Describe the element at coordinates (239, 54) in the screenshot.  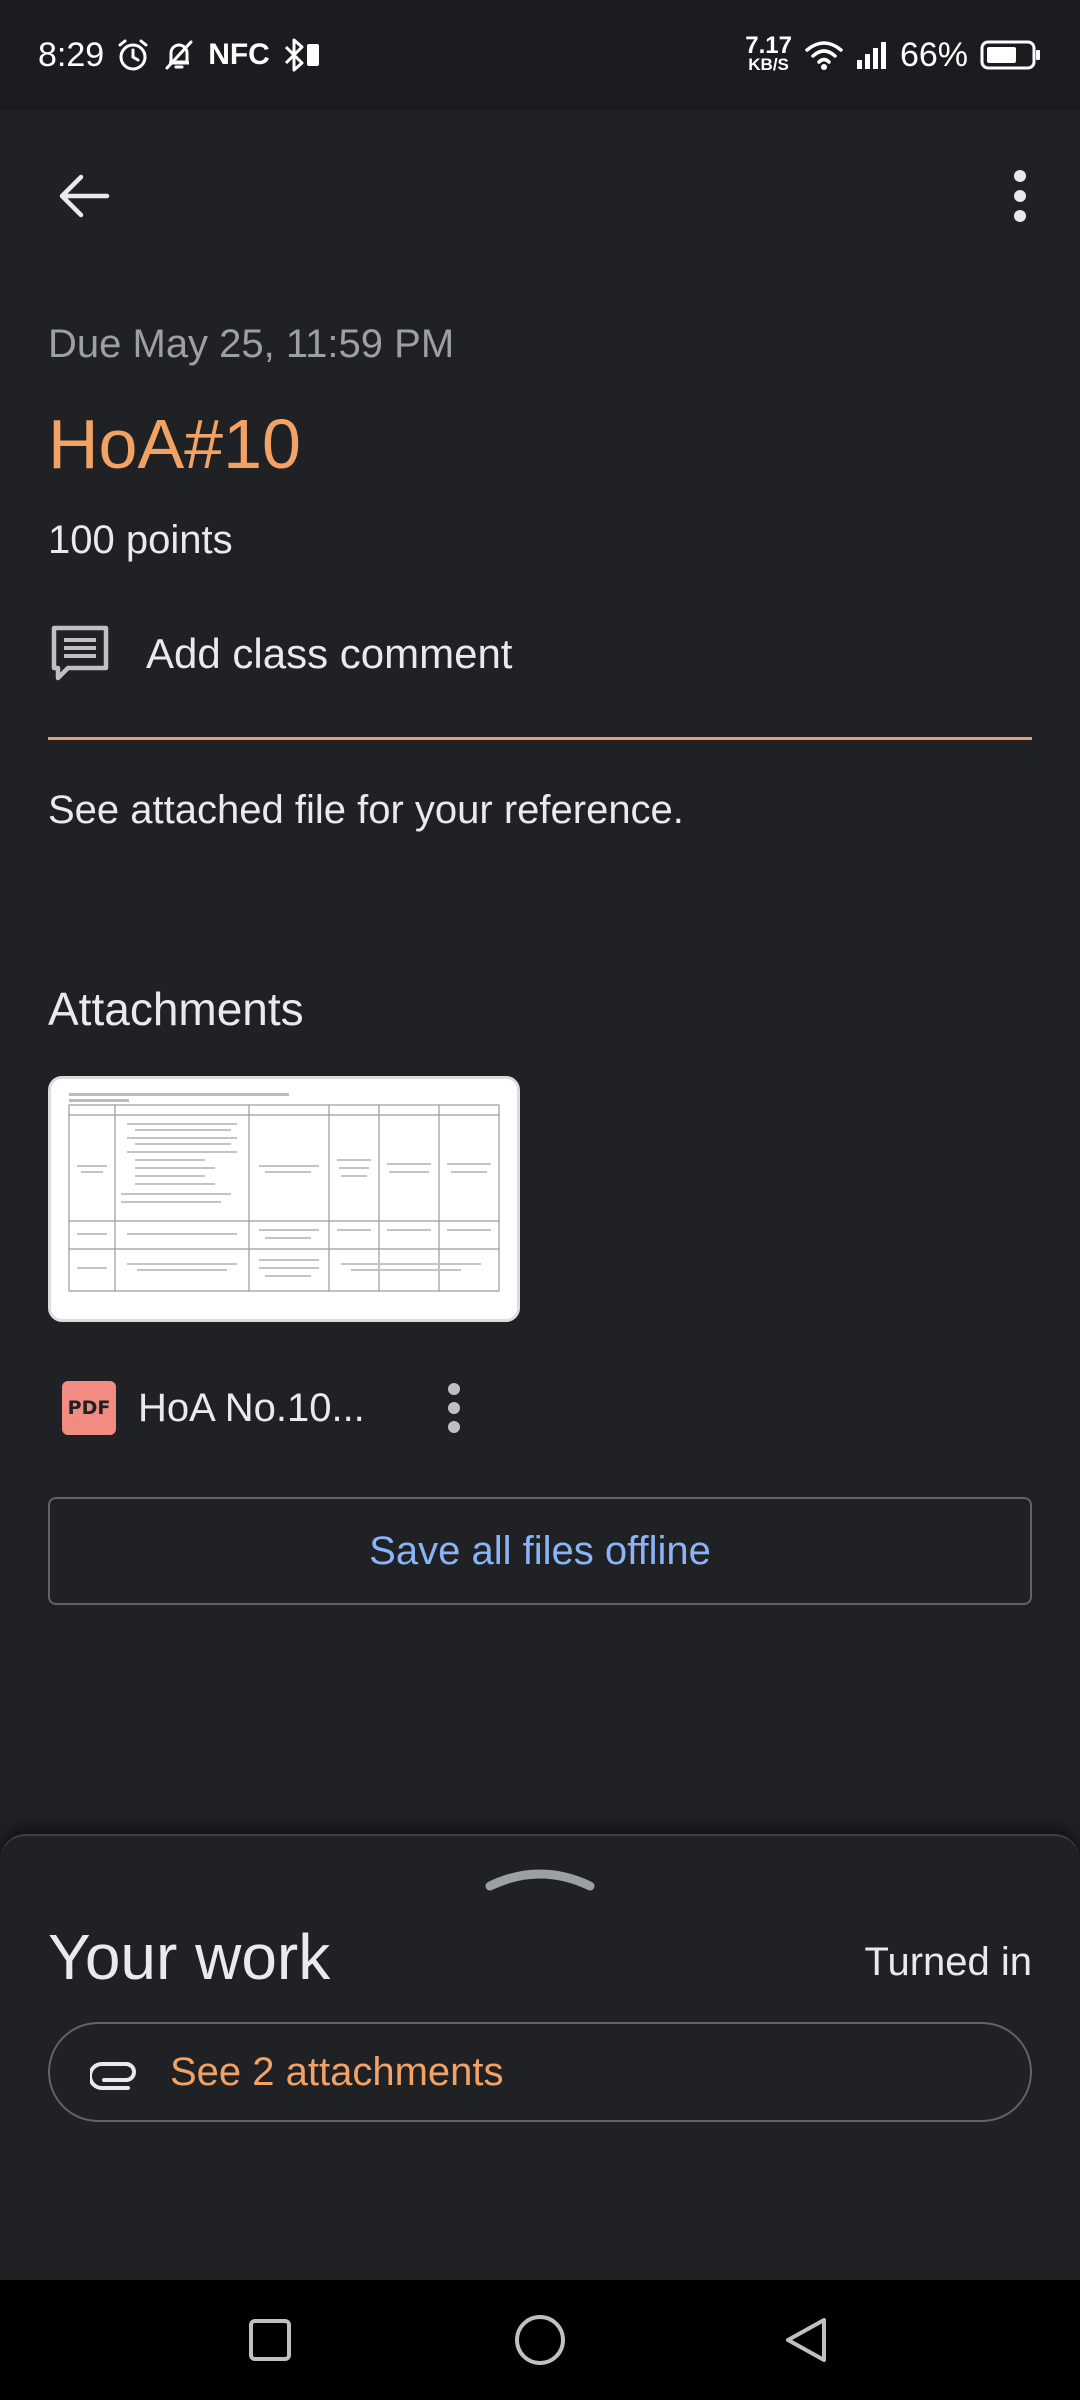
I see `nfc-indicator: NFC` at that location.